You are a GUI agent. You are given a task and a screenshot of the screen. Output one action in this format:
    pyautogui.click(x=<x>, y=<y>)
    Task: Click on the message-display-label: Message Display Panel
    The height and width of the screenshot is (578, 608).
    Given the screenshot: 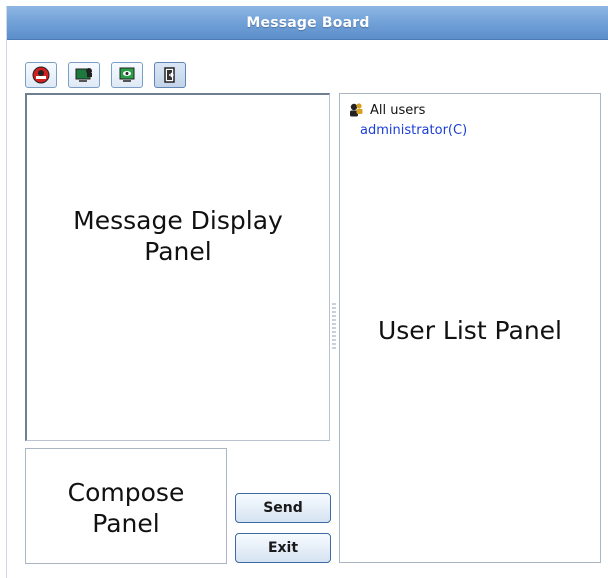 What is the action you would take?
    pyautogui.click(x=178, y=236)
    